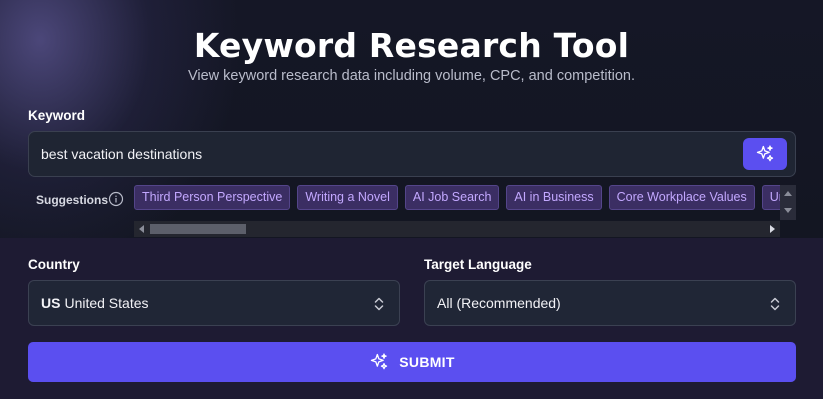 The width and height of the screenshot is (823, 399). Describe the element at coordinates (121, 154) in the screenshot. I see `keyword-value: best vacation destinations` at that location.